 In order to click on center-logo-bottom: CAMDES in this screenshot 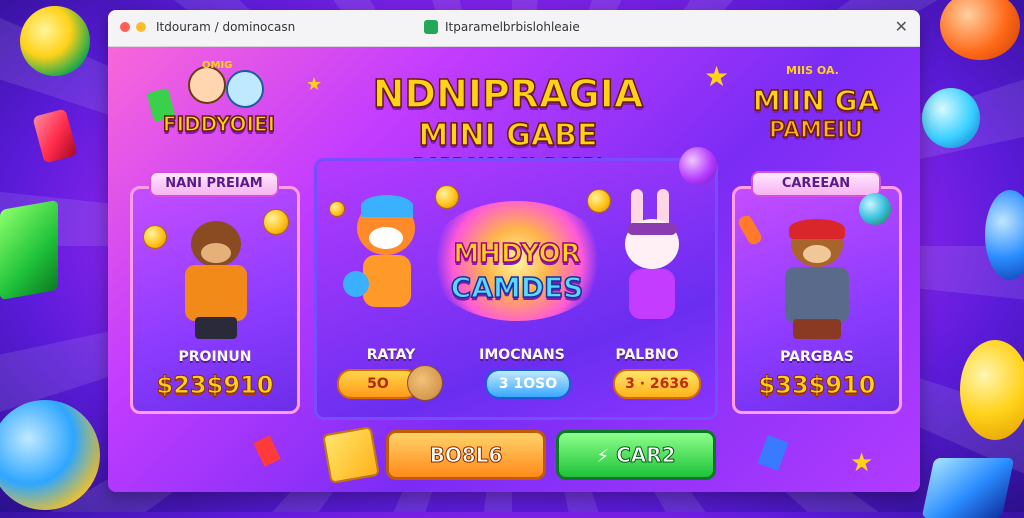, I will do `click(517, 287)`.